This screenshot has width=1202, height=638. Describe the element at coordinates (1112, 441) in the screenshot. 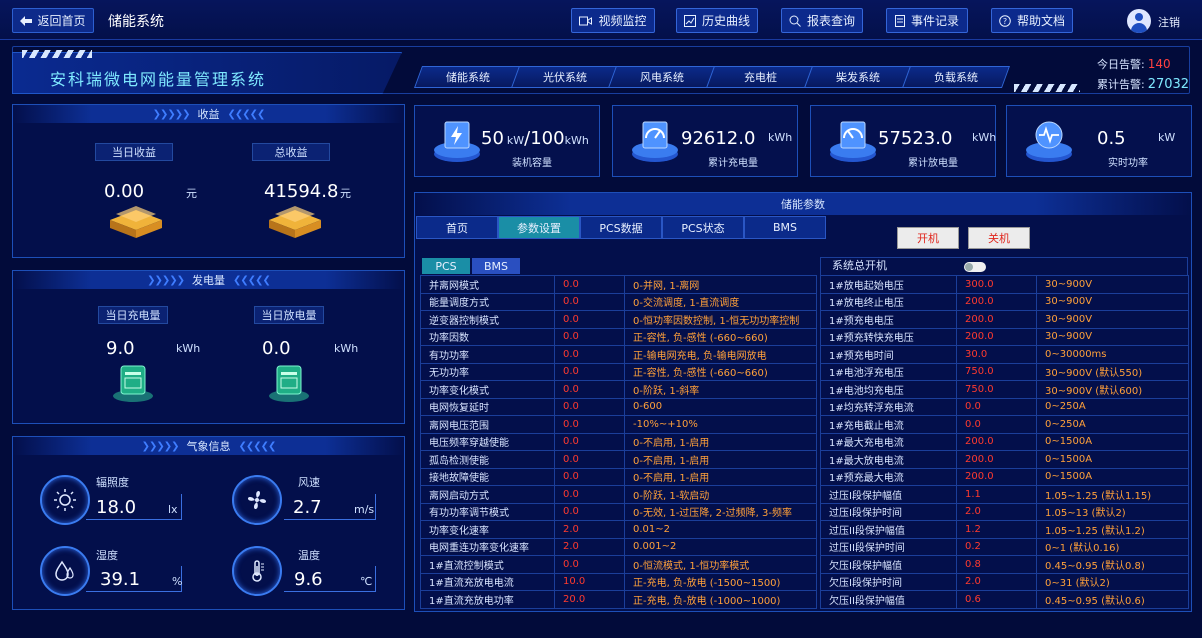

I see `param-range: 0~1500A` at that location.